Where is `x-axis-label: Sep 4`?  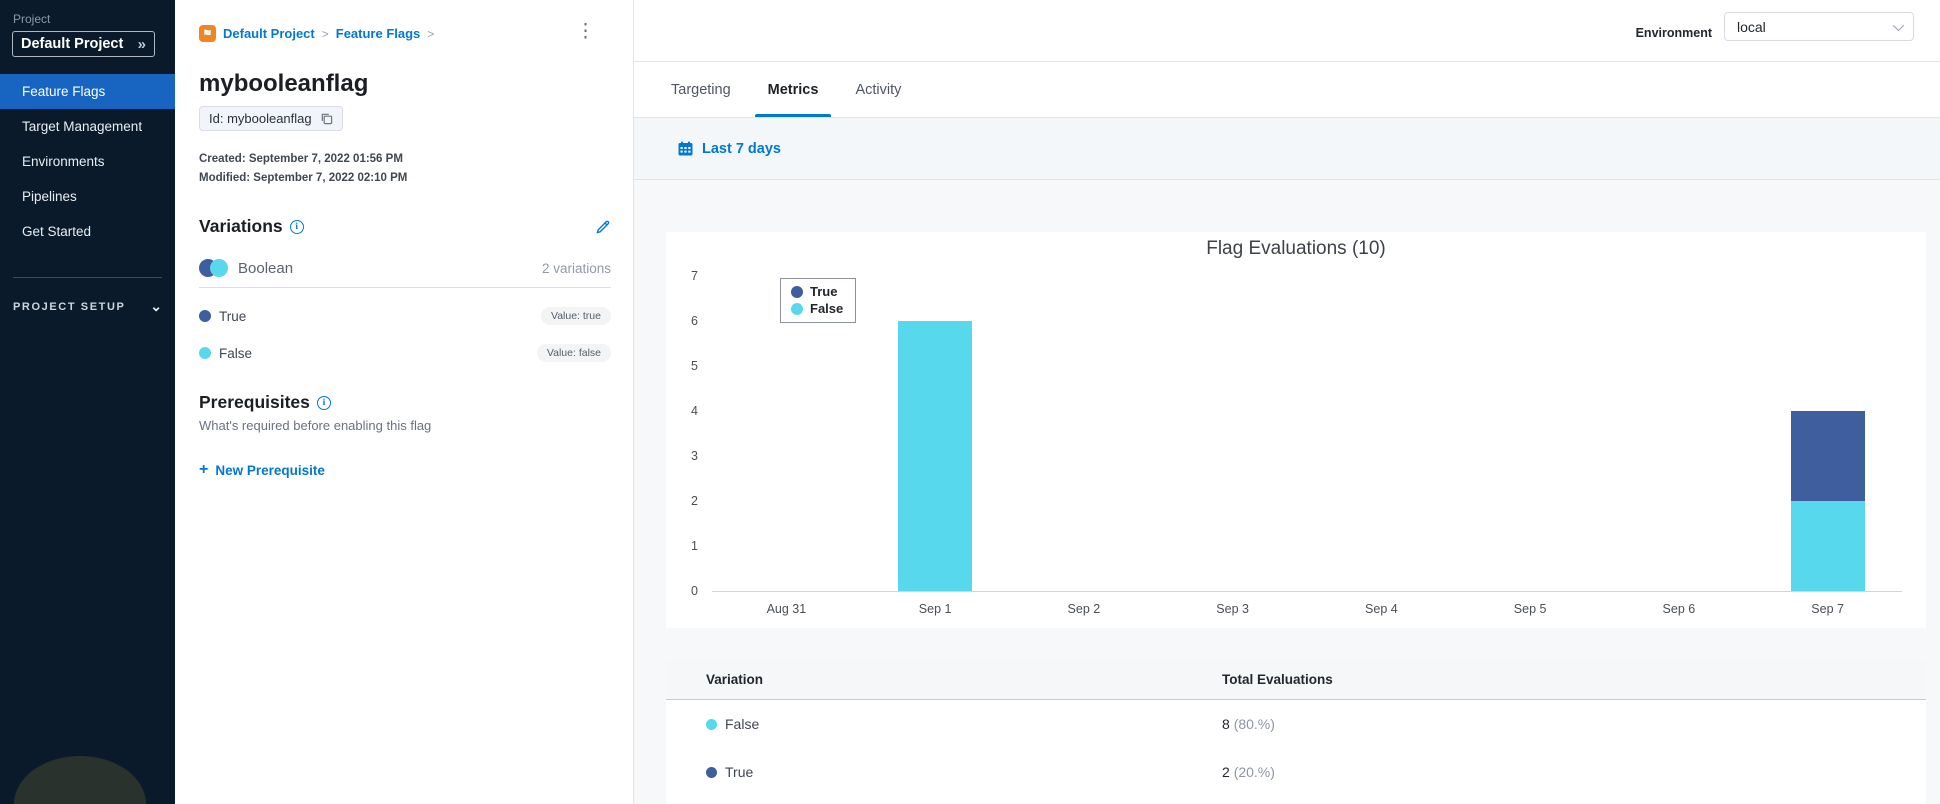 x-axis-label: Sep 4 is located at coordinates (1381, 609).